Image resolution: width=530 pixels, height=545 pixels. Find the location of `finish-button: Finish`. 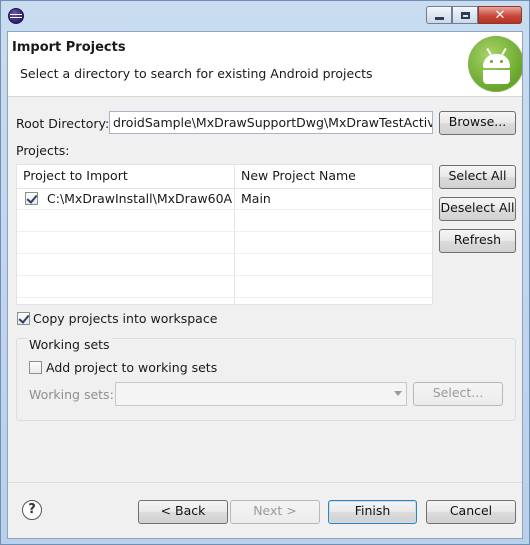

finish-button: Finish is located at coordinates (372, 512).